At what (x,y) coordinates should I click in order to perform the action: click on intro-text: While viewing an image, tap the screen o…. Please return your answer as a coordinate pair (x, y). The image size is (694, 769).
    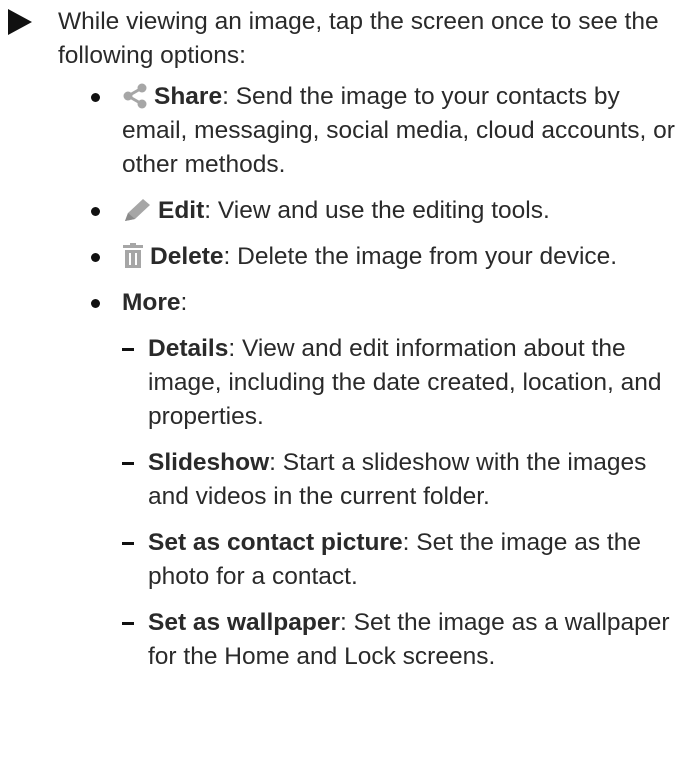
    Looking at the image, I should click on (358, 38).